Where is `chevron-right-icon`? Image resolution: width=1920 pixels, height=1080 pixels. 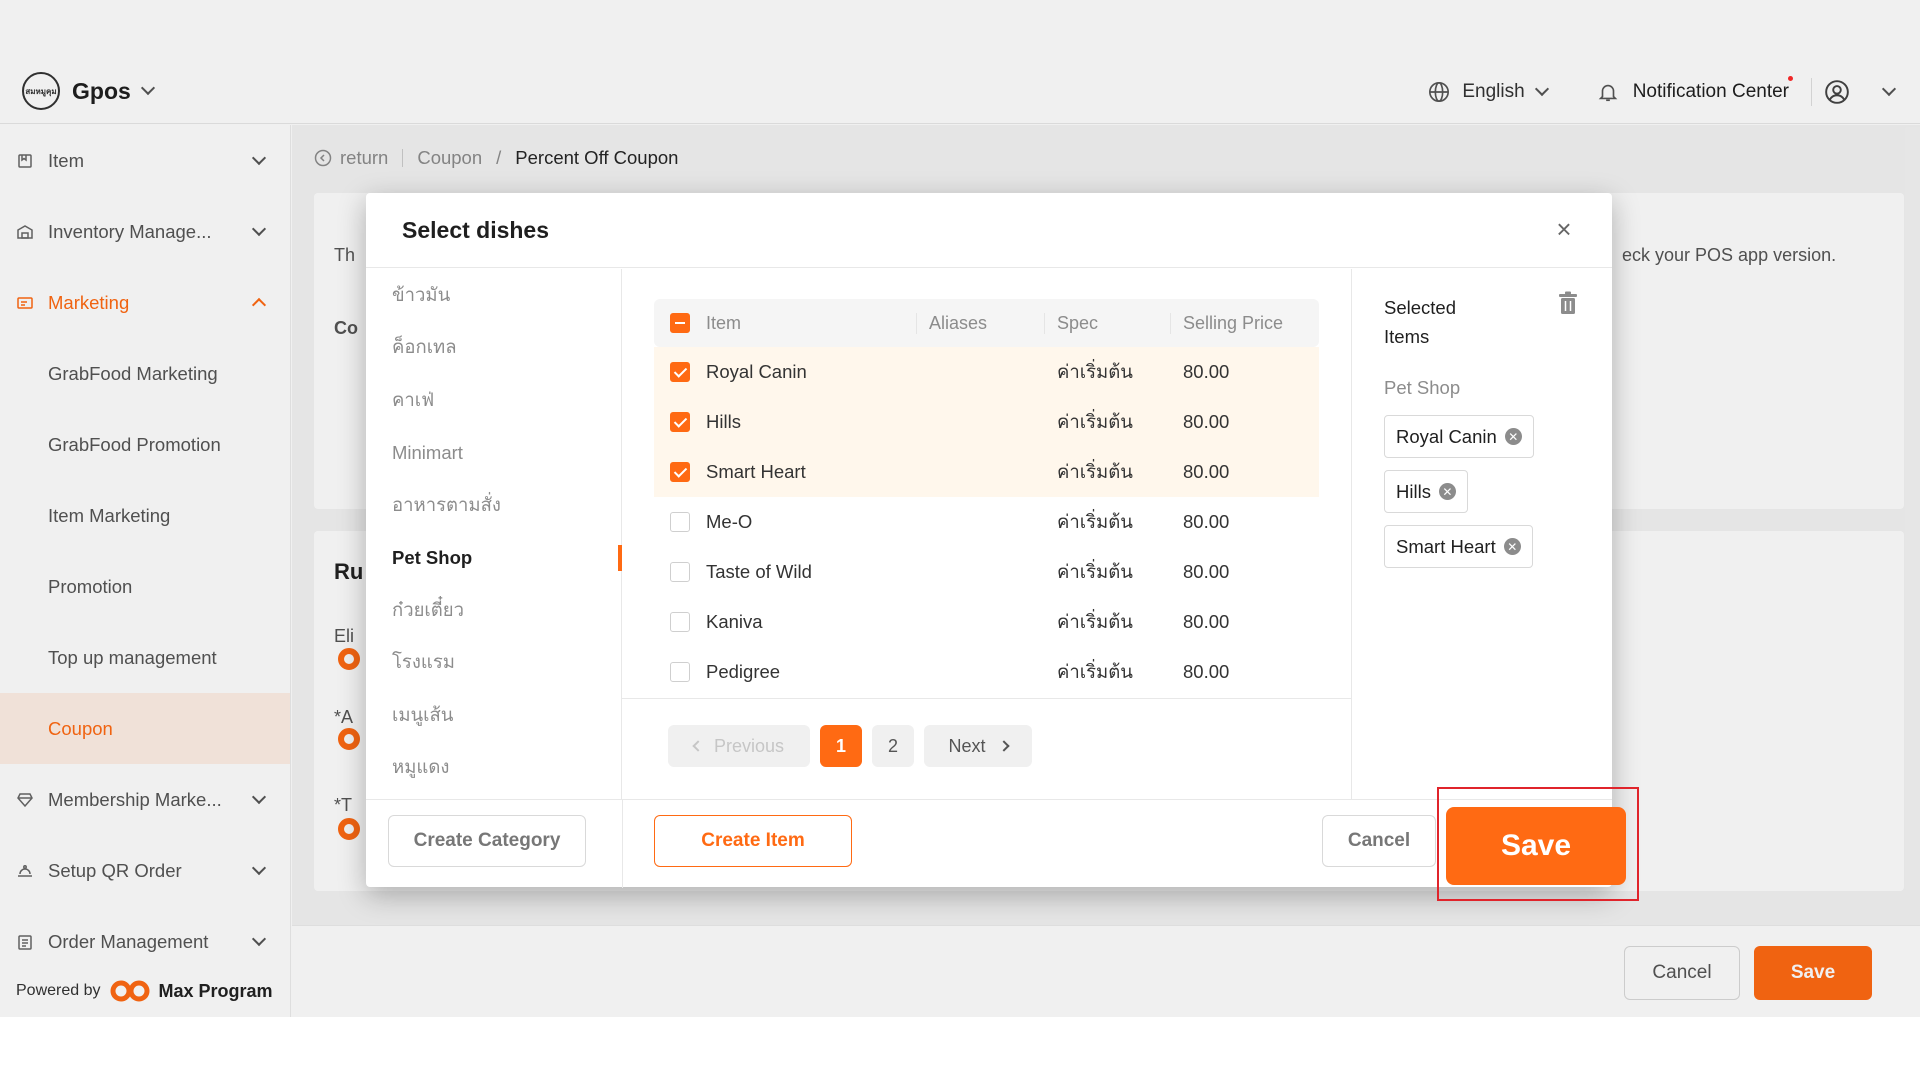 chevron-right-icon is located at coordinates (1003, 746).